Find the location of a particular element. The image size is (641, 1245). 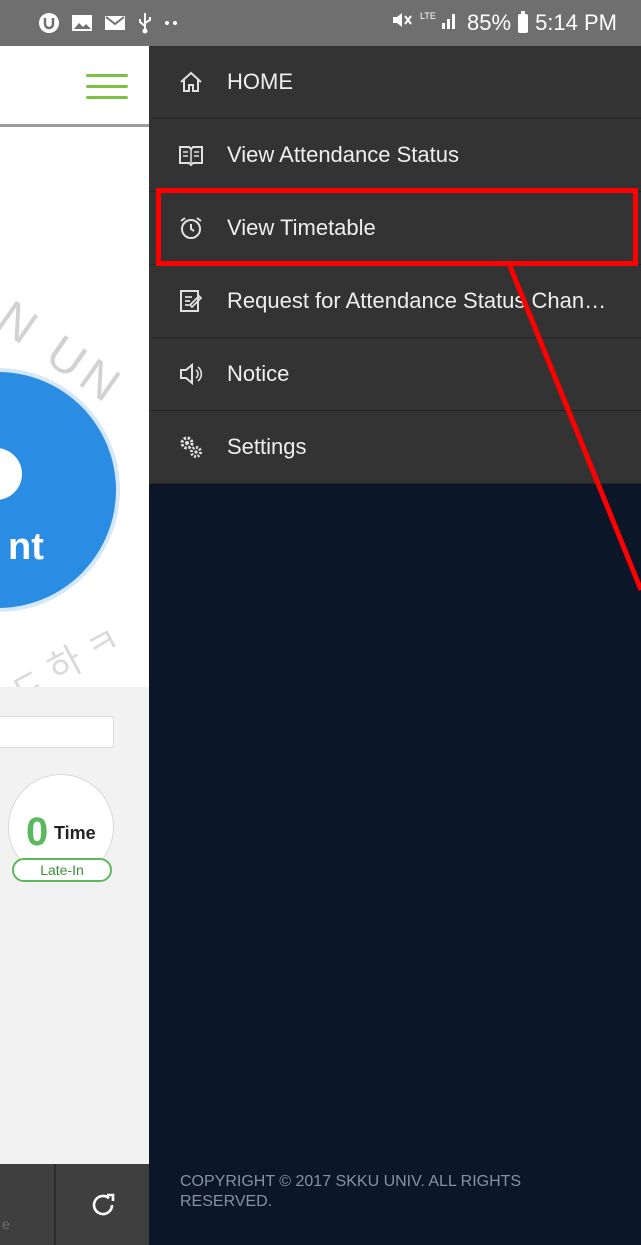

highlight-box is located at coordinates (397, 227).